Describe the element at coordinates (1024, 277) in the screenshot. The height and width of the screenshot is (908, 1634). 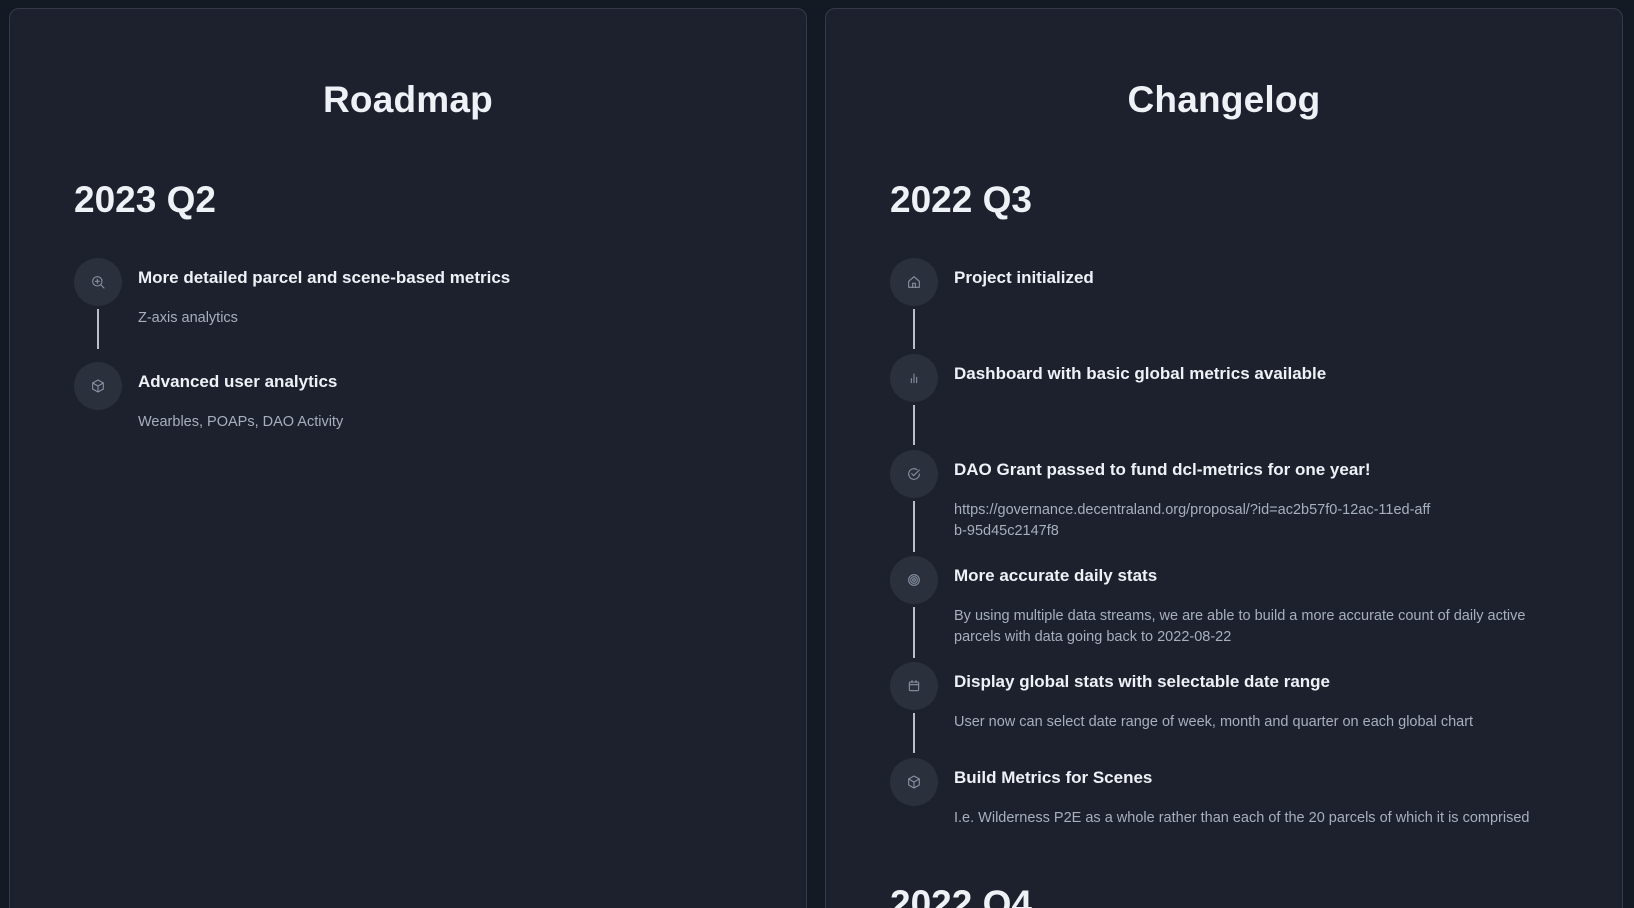
I see `changelog-item-title: Project initialized` at that location.